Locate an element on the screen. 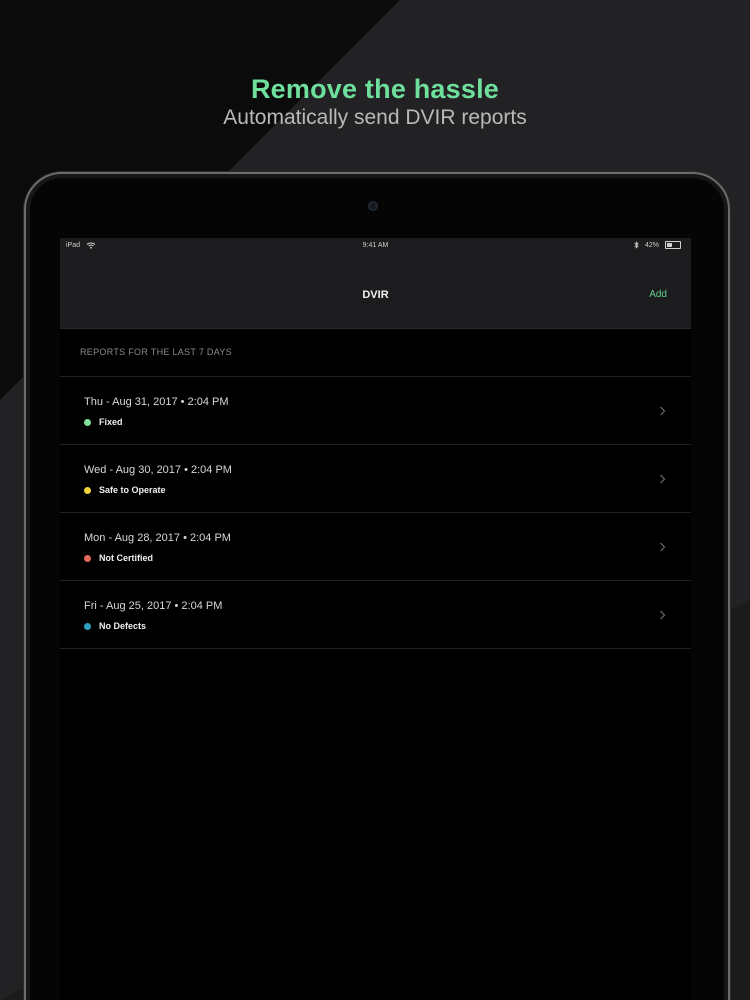  report-row: Fri - Aug 25, 2017 • 2:04 PM No Defects is located at coordinates (375, 615).